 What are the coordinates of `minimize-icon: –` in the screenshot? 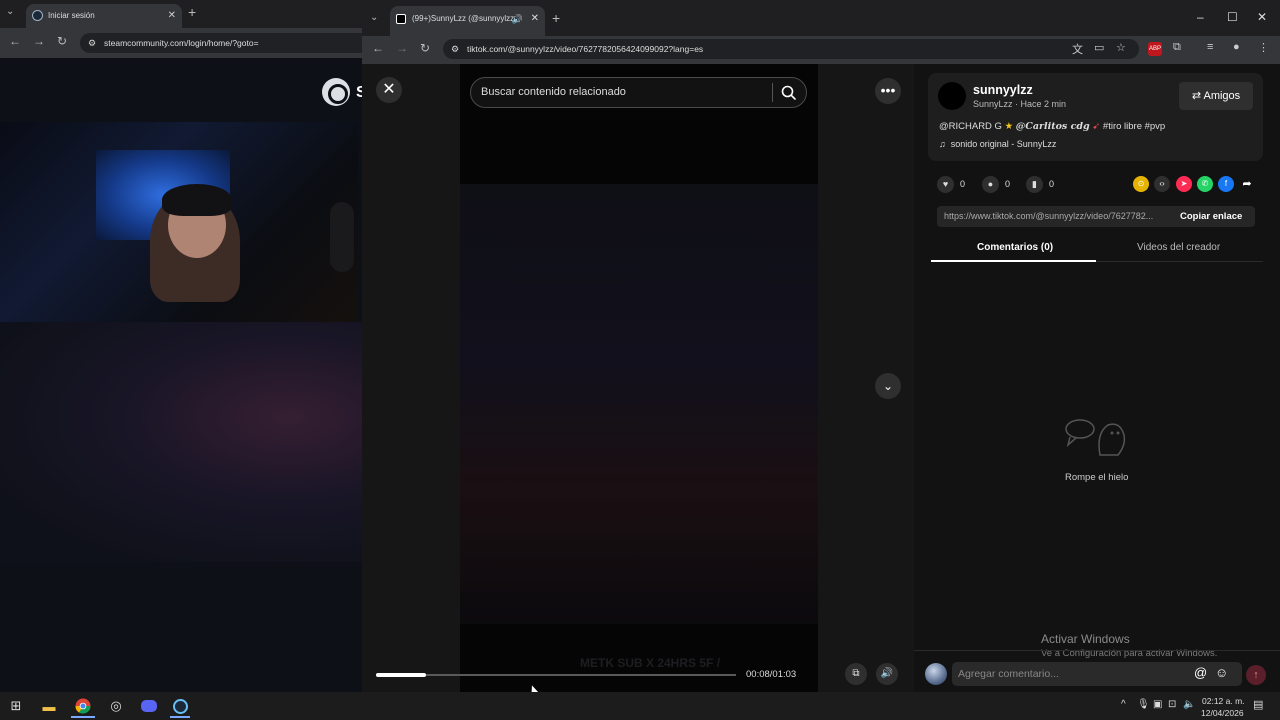 It's located at (1200, 17).